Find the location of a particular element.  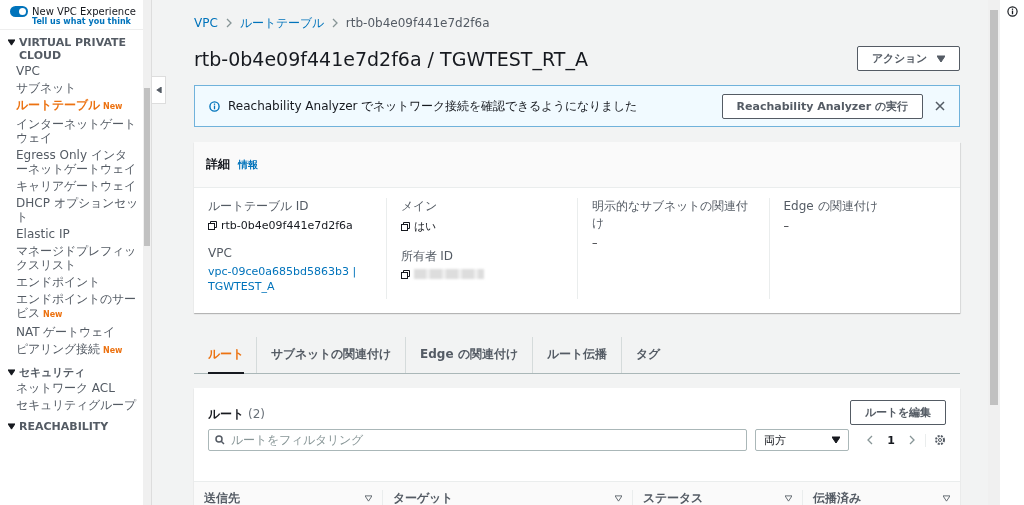

section-title: セキュリティ is located at coordinates (52, 372).